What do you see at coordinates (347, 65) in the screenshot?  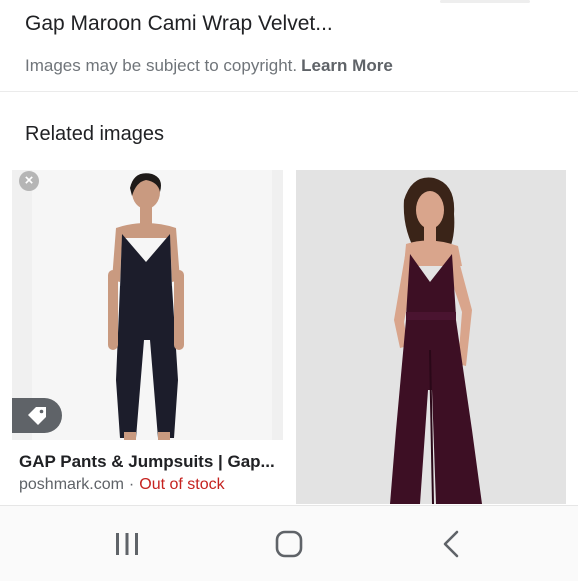 I see `learn-more-link: Learn More` at bounding box center [347, 65].